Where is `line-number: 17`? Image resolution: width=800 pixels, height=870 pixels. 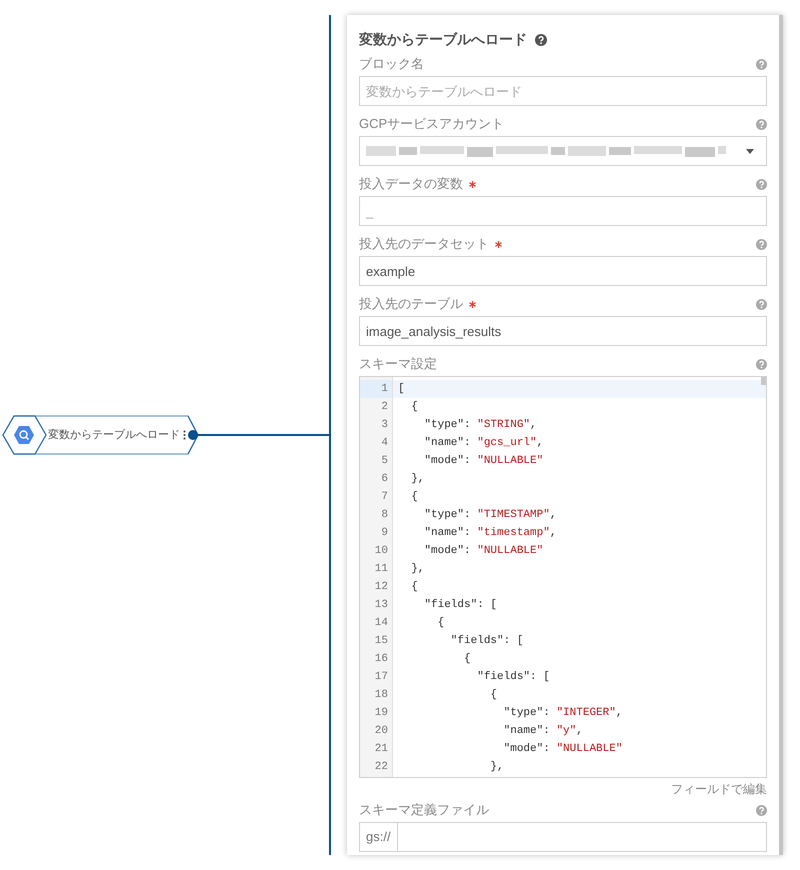 line-number: 17 is located at coordinates (381, 677).